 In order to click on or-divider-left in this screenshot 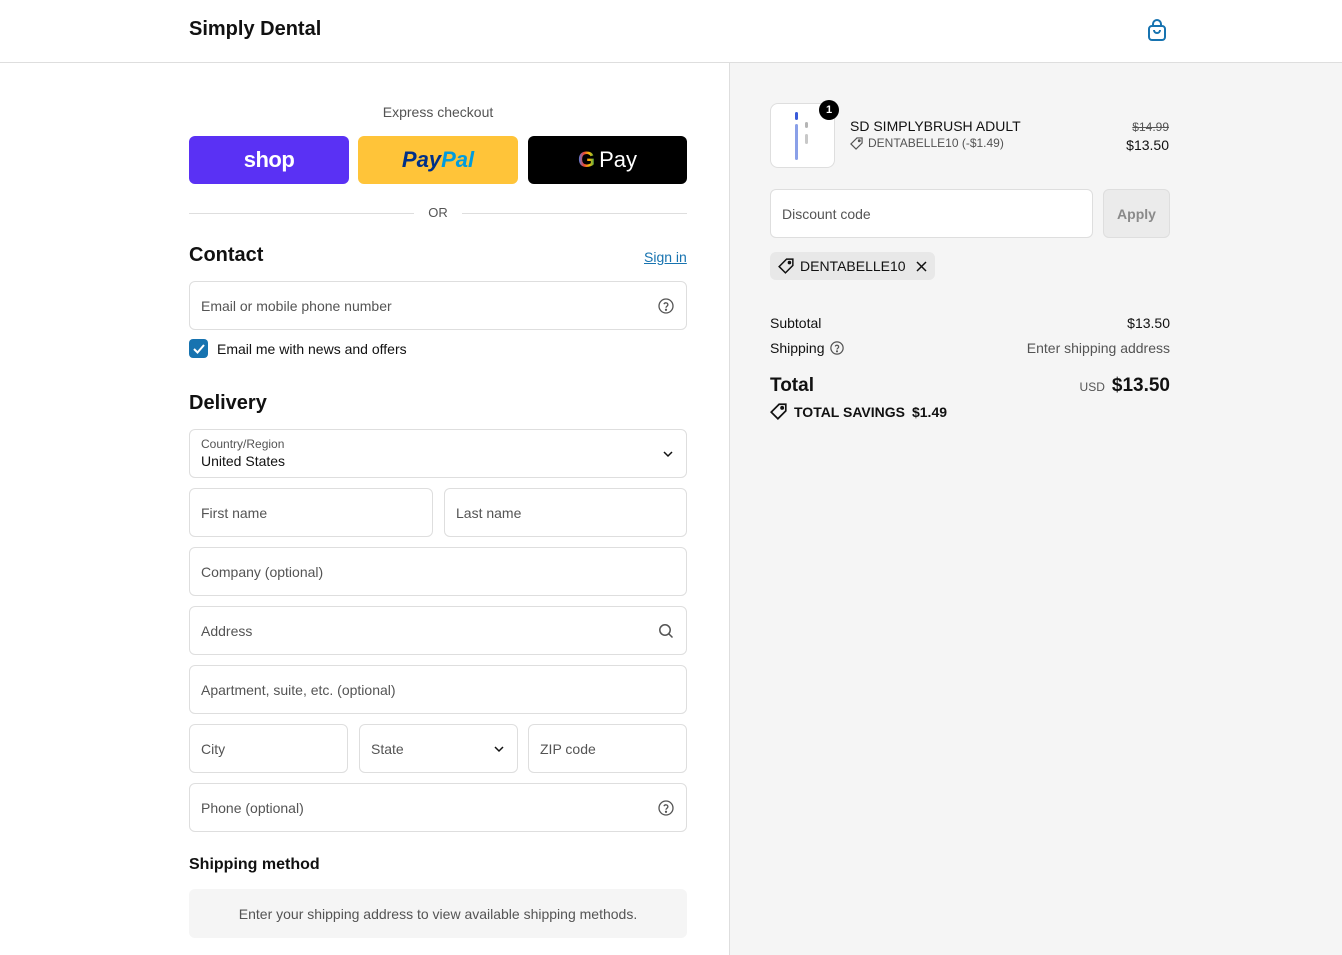, I will do `click(301, 213)`.